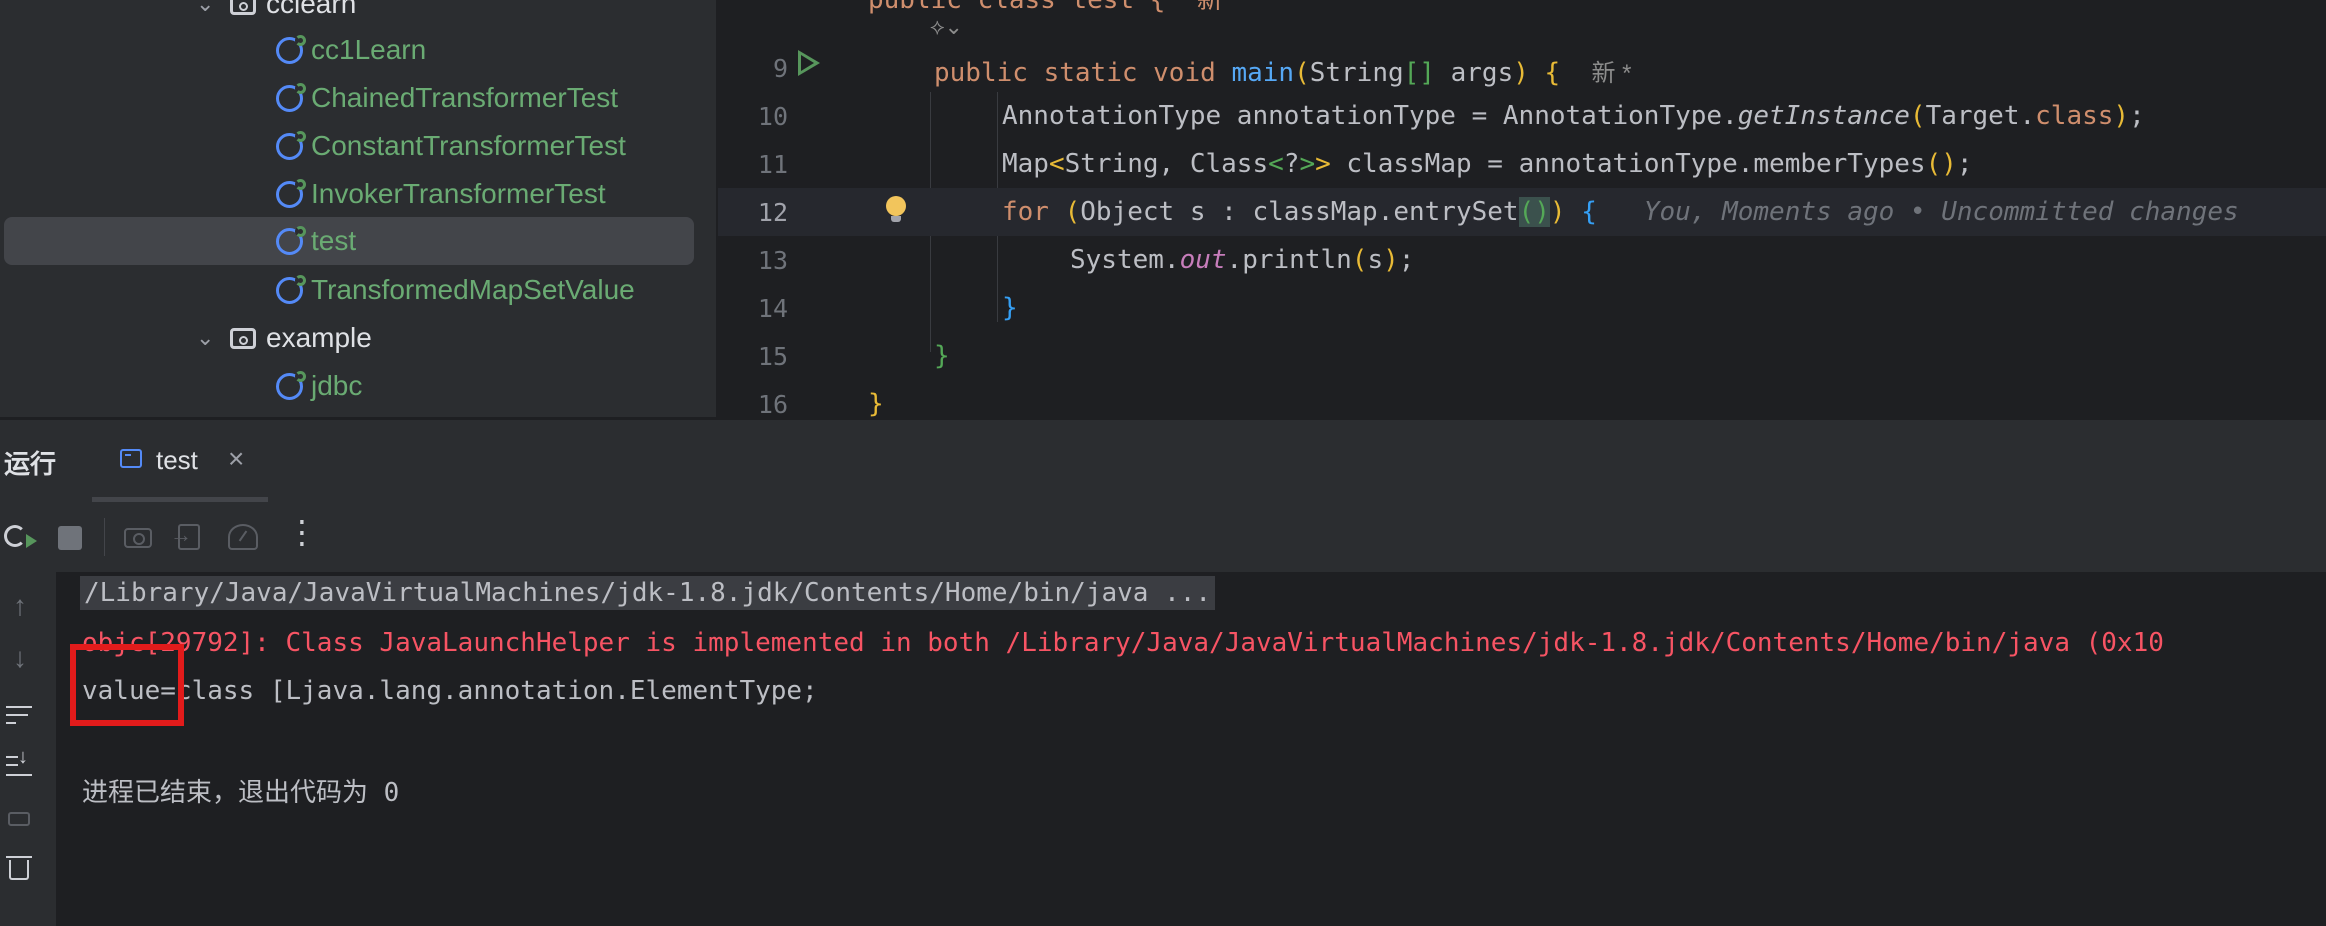  Describe the element at coordinates (1628, 164) in the screenshot. I see `code-token: classMap = annotationType.memberTypes` at that location.